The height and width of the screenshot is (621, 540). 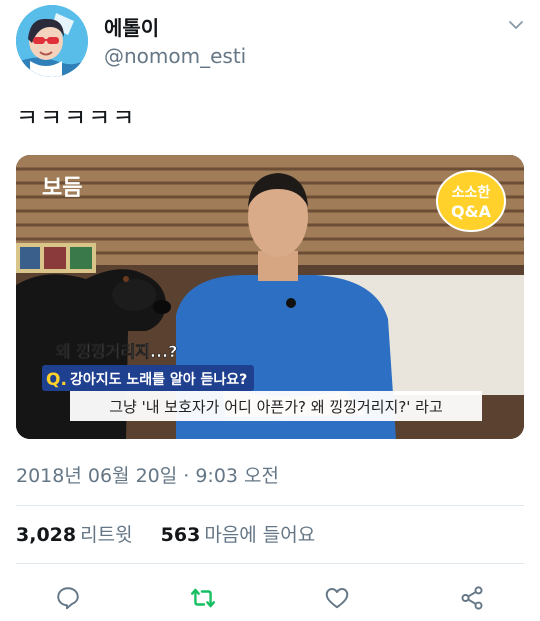 What do you see at coordinates (147, 474) in the screenshot?
I see `tweet-timestamp: 2018년 06월 20일 · 9:03 오전` at bounding box center [147, 474].